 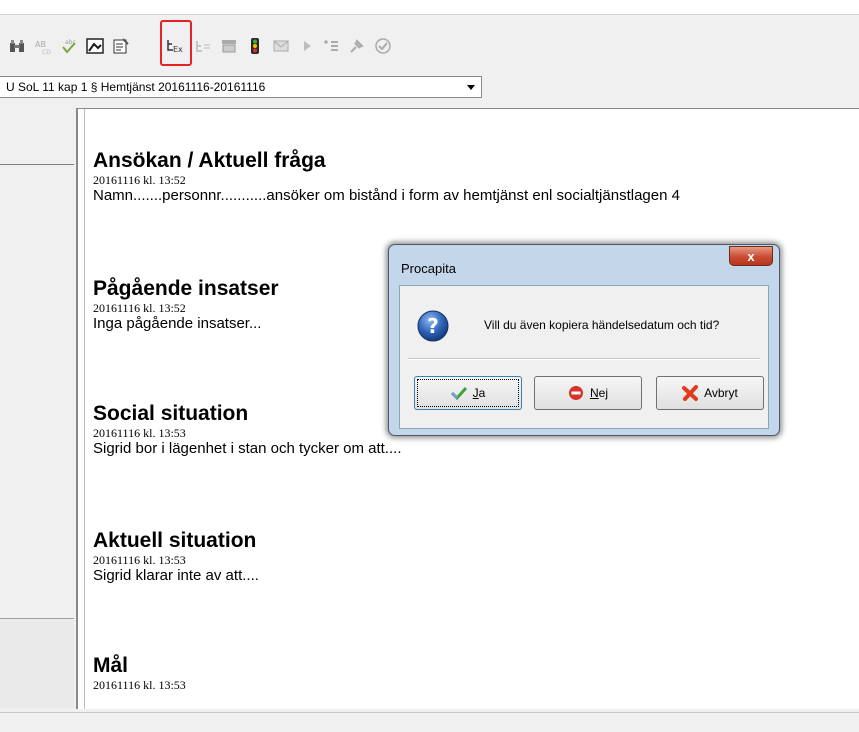 What do you see at coordinates (594, 393) in the screenshot?
I see `no-mnemonic: N` at bounding box center [594, 393].